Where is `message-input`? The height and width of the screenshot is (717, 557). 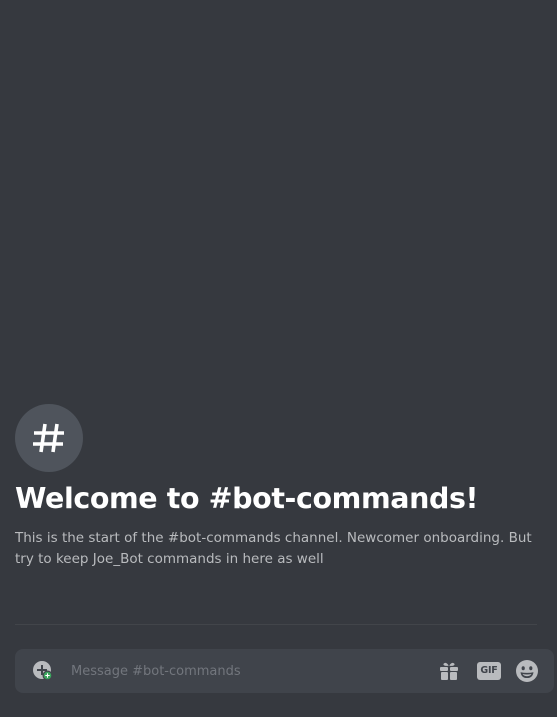
message-input is located at coordinates (246, 671).